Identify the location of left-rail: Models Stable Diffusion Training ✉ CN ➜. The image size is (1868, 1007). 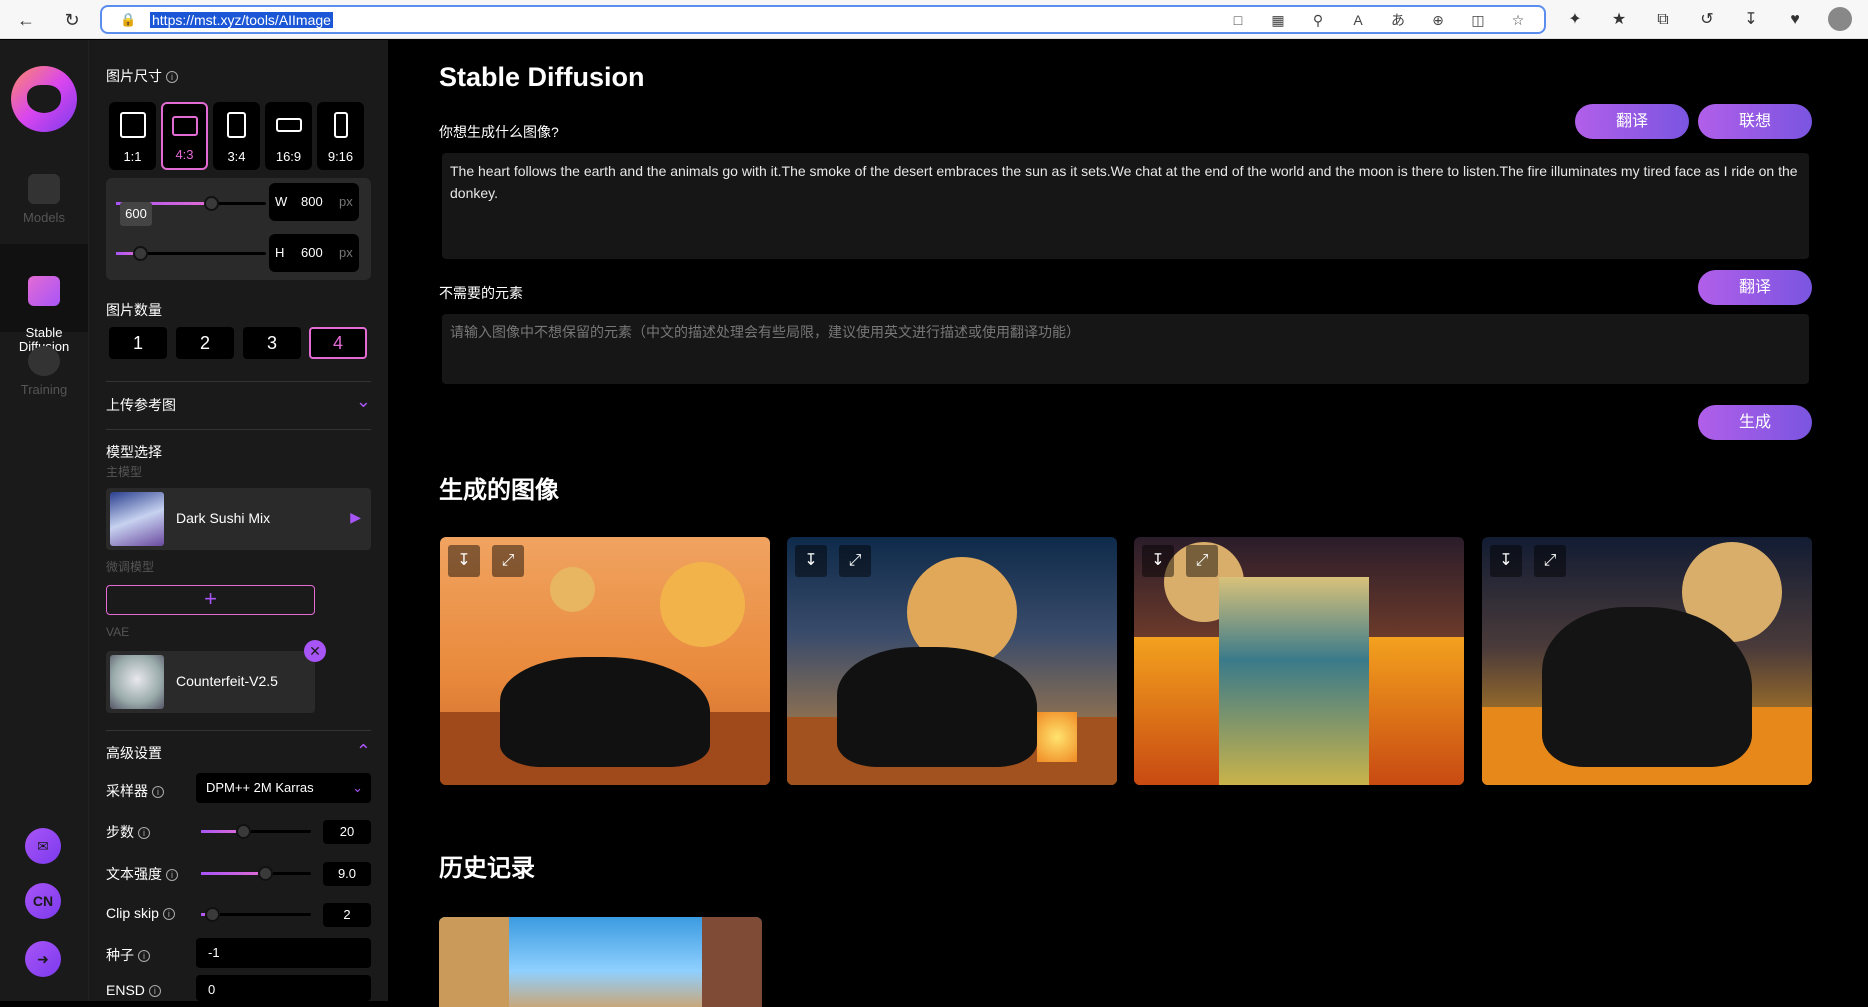
(44, 520).